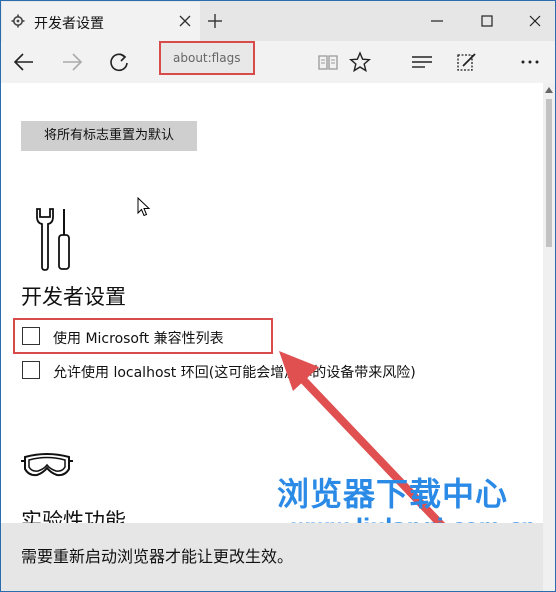 This screenshot has width=556, height=592. Describe the element at coordinates (360, 62) in the screenshot. I see `star-icon` at that location.